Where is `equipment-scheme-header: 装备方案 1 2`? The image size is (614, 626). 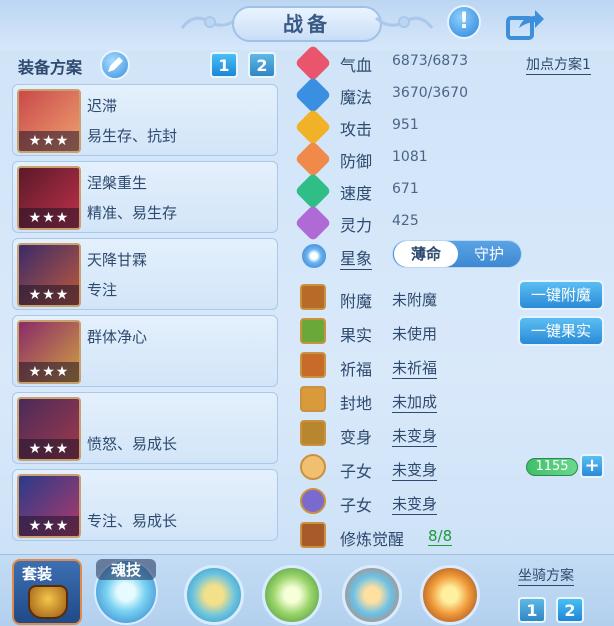
equipment-scheme-header: 装备方案 1 2 is located at coordinates (149, 65).